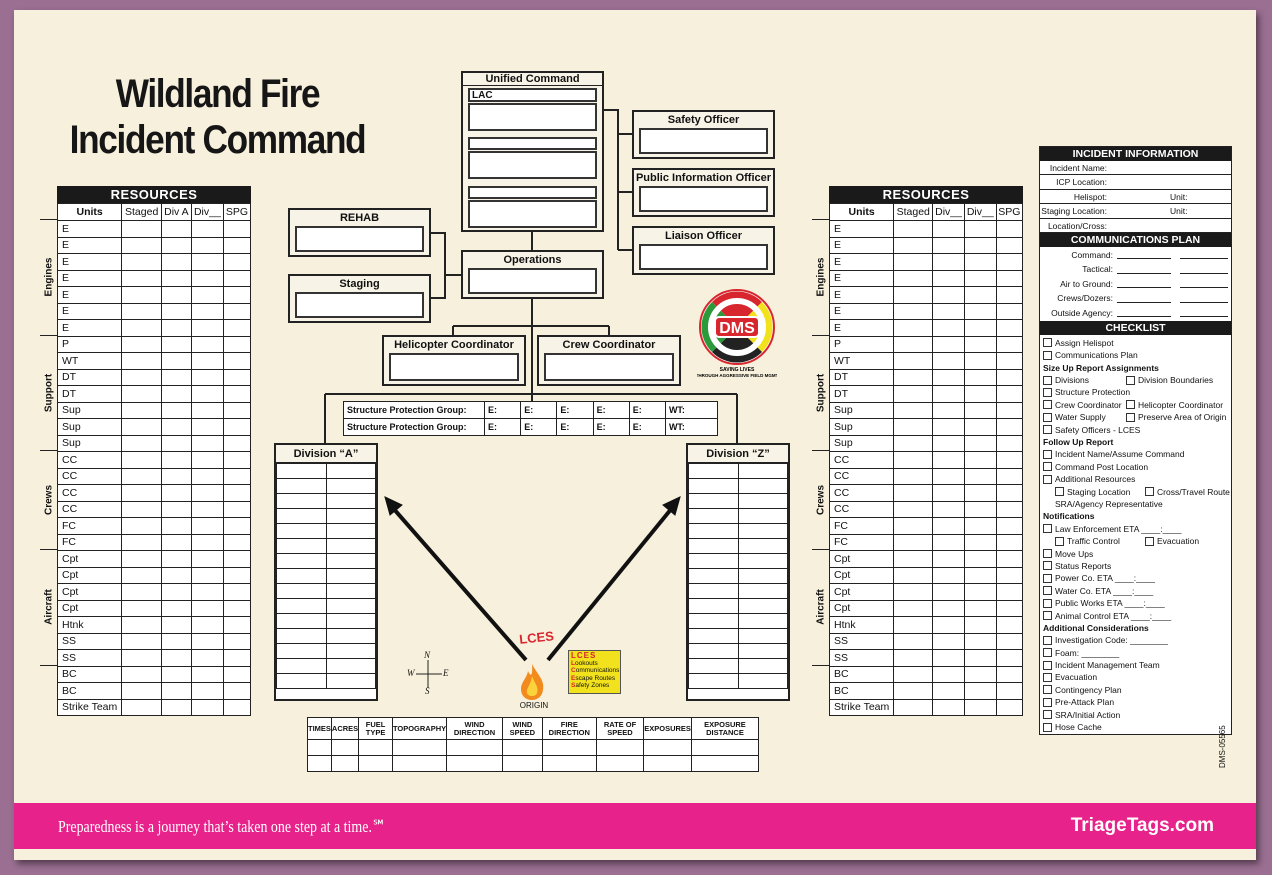 The width and height of the screenshot is (1272, 875). What do you see at coordinates (532, 95) in the screenshot?
I see `lac-field: LAC` at bounding box center [532, 95].